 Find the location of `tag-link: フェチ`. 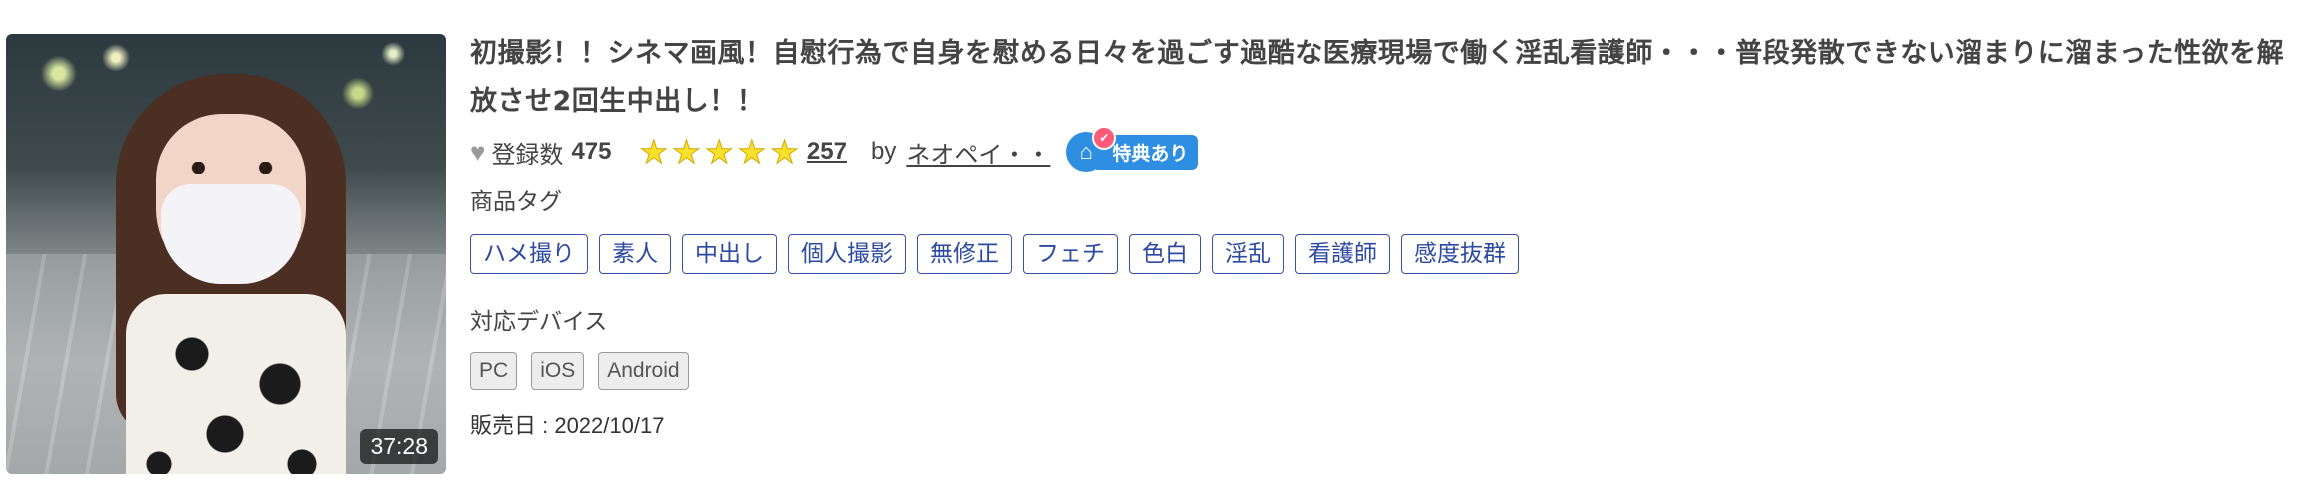

tag-link: フェチ is located at coordinates (1070, 254).